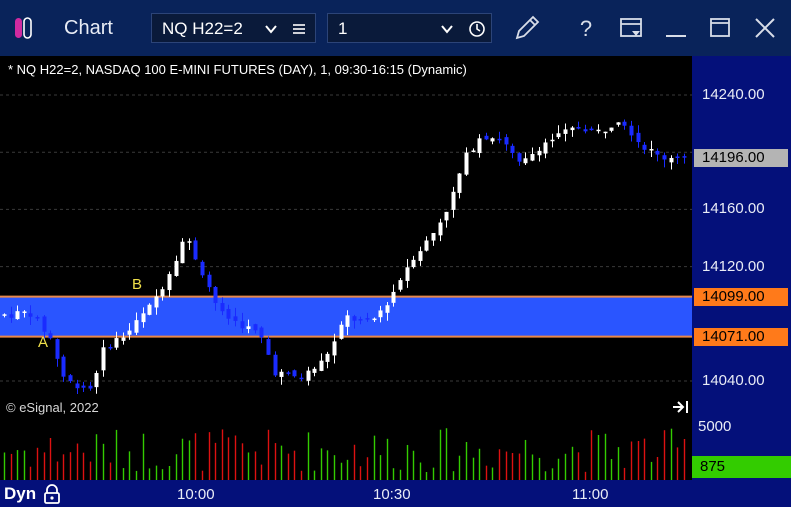  I want to click on clock-icon, so click(477, 29).